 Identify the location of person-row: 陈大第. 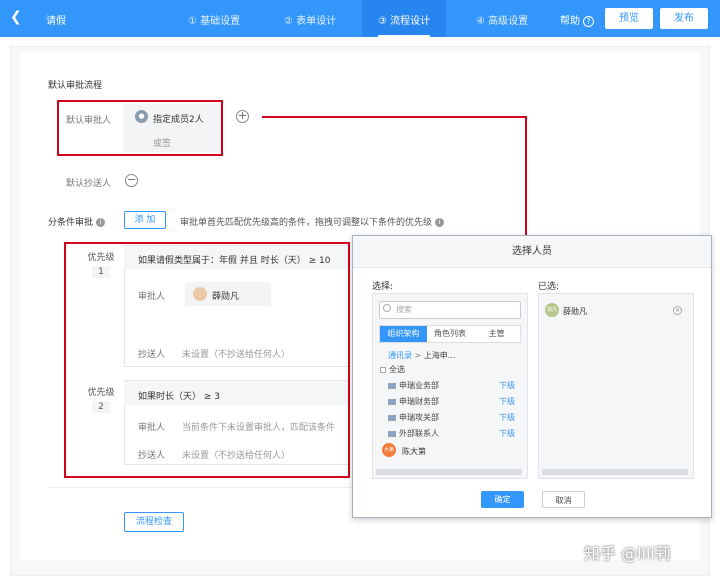
(414, 451).